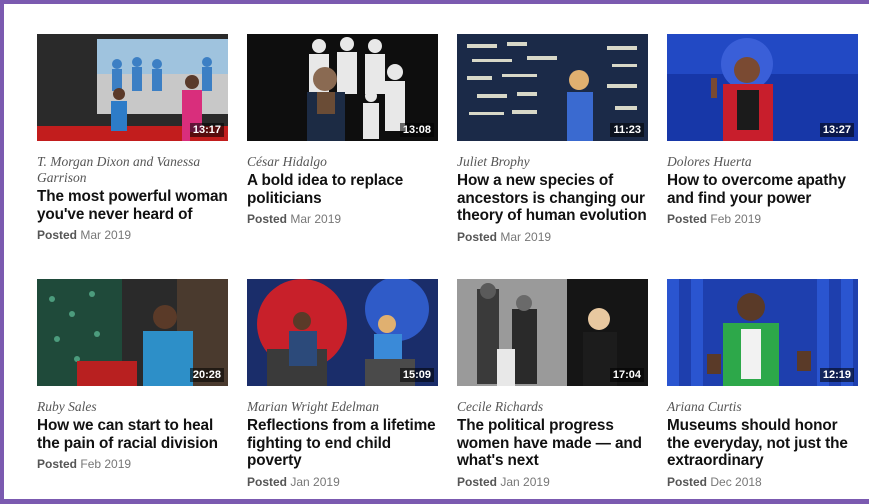 This screenshot has width=869, height=504. I want to click on talk-title: A bold idea to replace politicians, so click(342, 189).